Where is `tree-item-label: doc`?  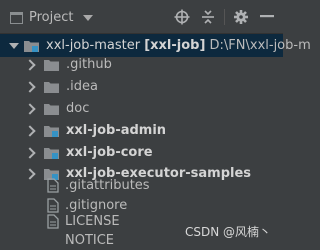 tree-item-label: doc is located at coordinates (78, 108).